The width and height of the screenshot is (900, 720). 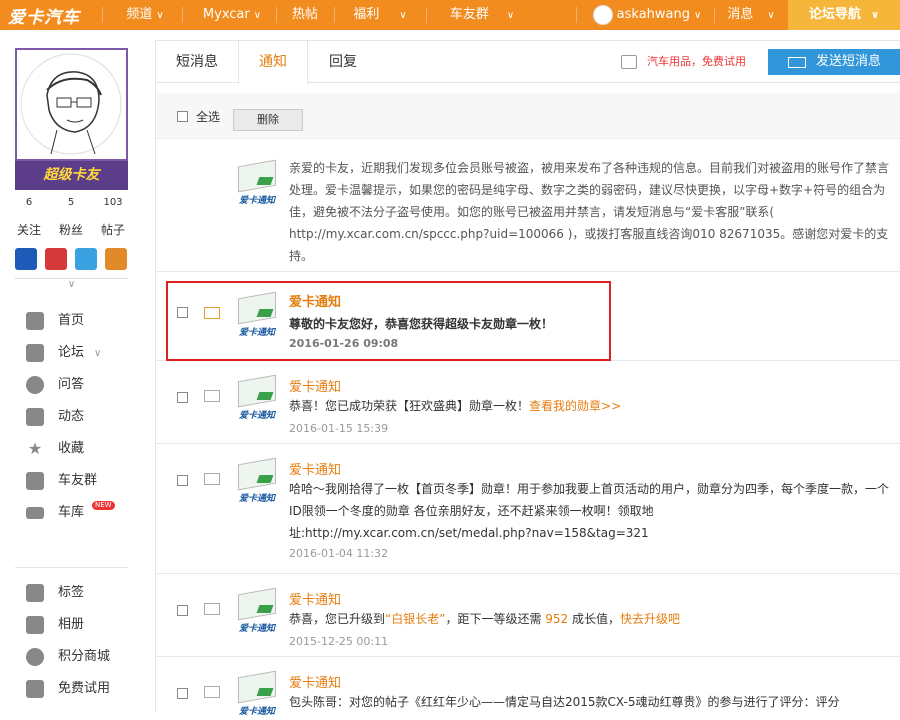 What do you see at coordinates (71, 175) in the screenshot?
I see `super-member-badge: 超级卡友` at bounding box center [71, 175].